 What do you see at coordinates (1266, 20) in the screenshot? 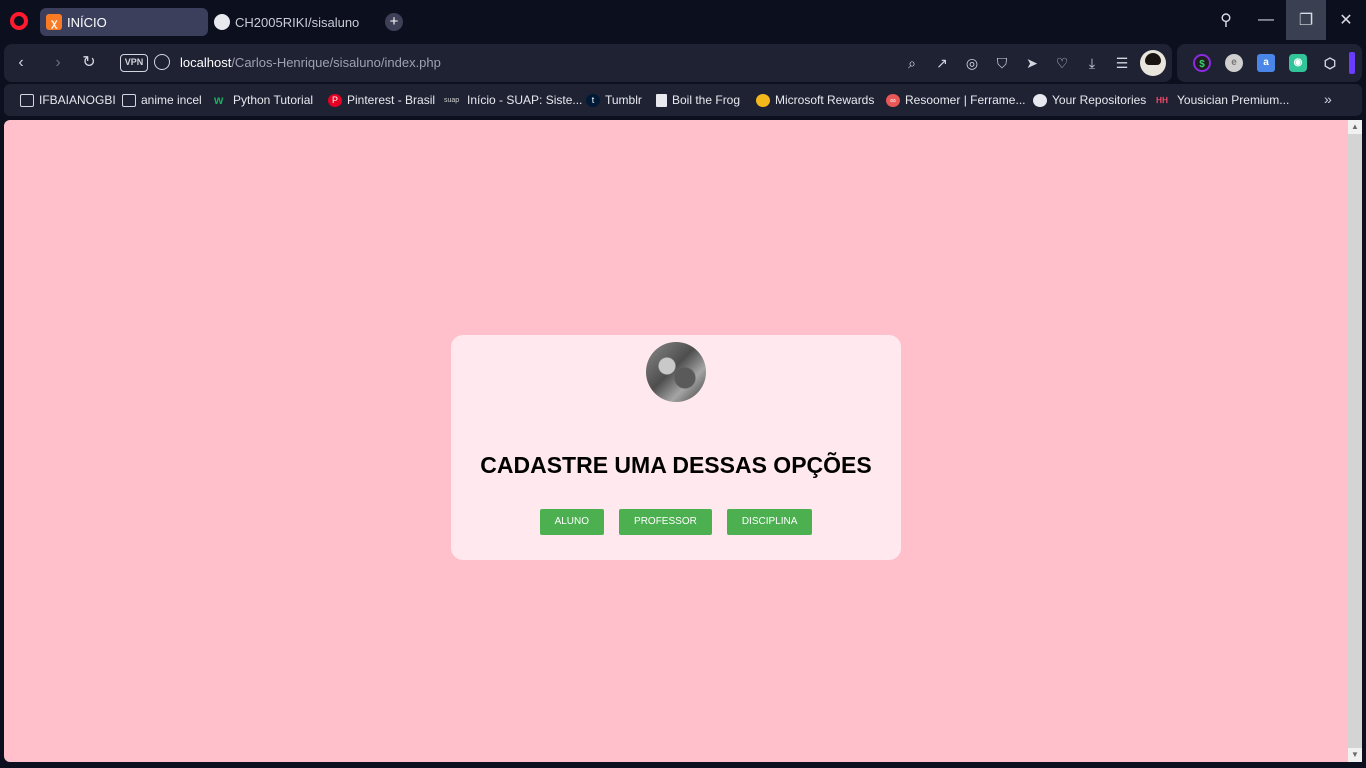
I see `minimize-button: —` at bounding box center [1266, 20].